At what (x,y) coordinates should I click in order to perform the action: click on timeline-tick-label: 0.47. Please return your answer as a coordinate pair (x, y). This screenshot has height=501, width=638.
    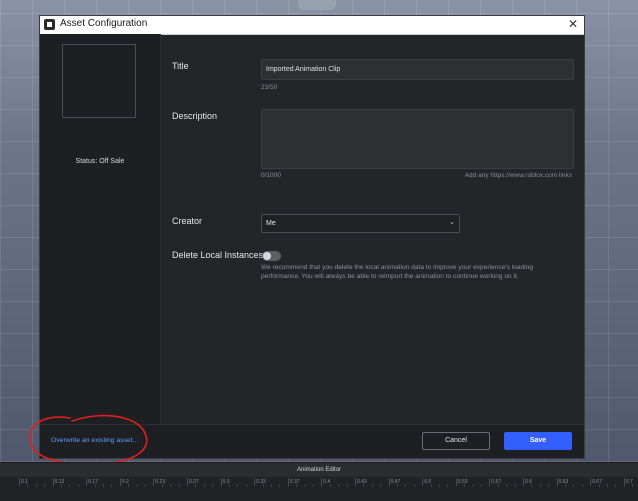
    Looking at the image, I should click on (395, 482).